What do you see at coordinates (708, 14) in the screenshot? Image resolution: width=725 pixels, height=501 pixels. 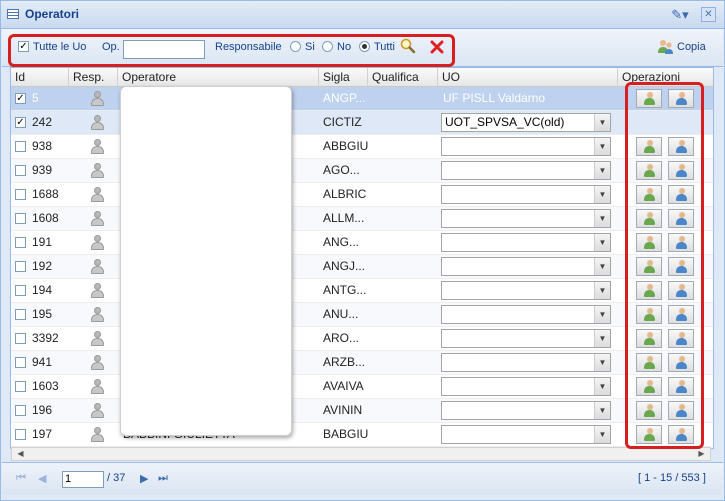 I see `close-icon: ✕` at bounding box center [708, 14].